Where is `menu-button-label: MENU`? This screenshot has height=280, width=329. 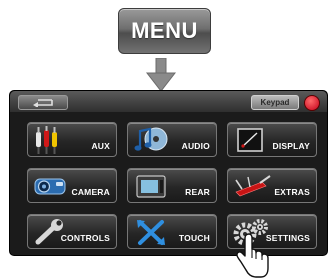 menu-button-label: MENU is located at coordinates (164, 30).